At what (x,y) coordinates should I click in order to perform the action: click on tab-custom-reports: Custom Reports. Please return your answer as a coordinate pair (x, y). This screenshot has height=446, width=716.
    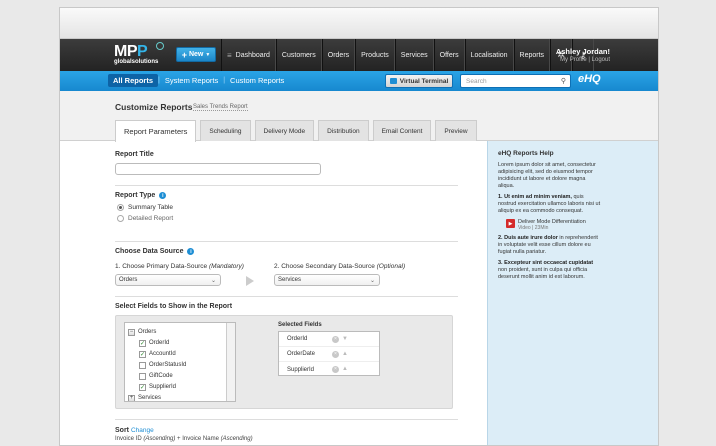
    Looking at the image, I should click on (257, 80).